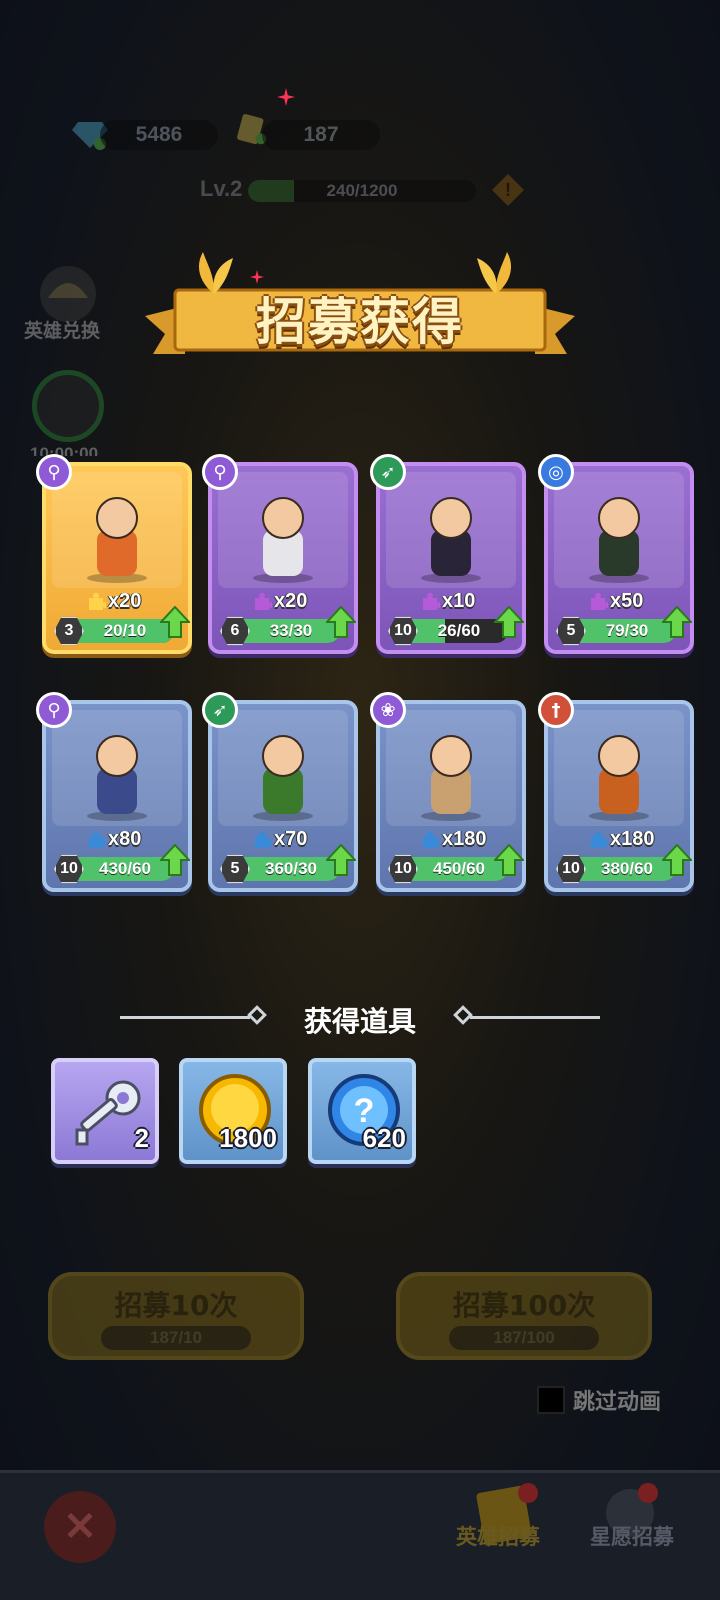 Image resolution: width=720 pixels, height=1600 pixels. I want to click on hero-card: ➶ x70 360/30 5, so click(280, 792).